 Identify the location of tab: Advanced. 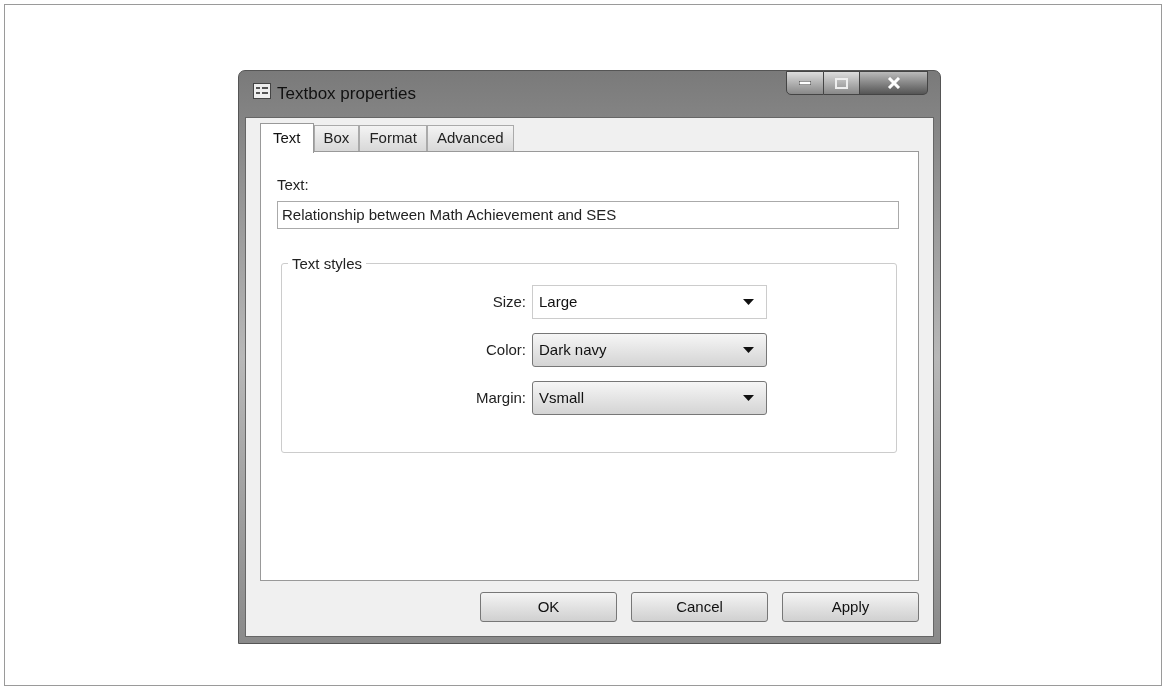
(470, 138).